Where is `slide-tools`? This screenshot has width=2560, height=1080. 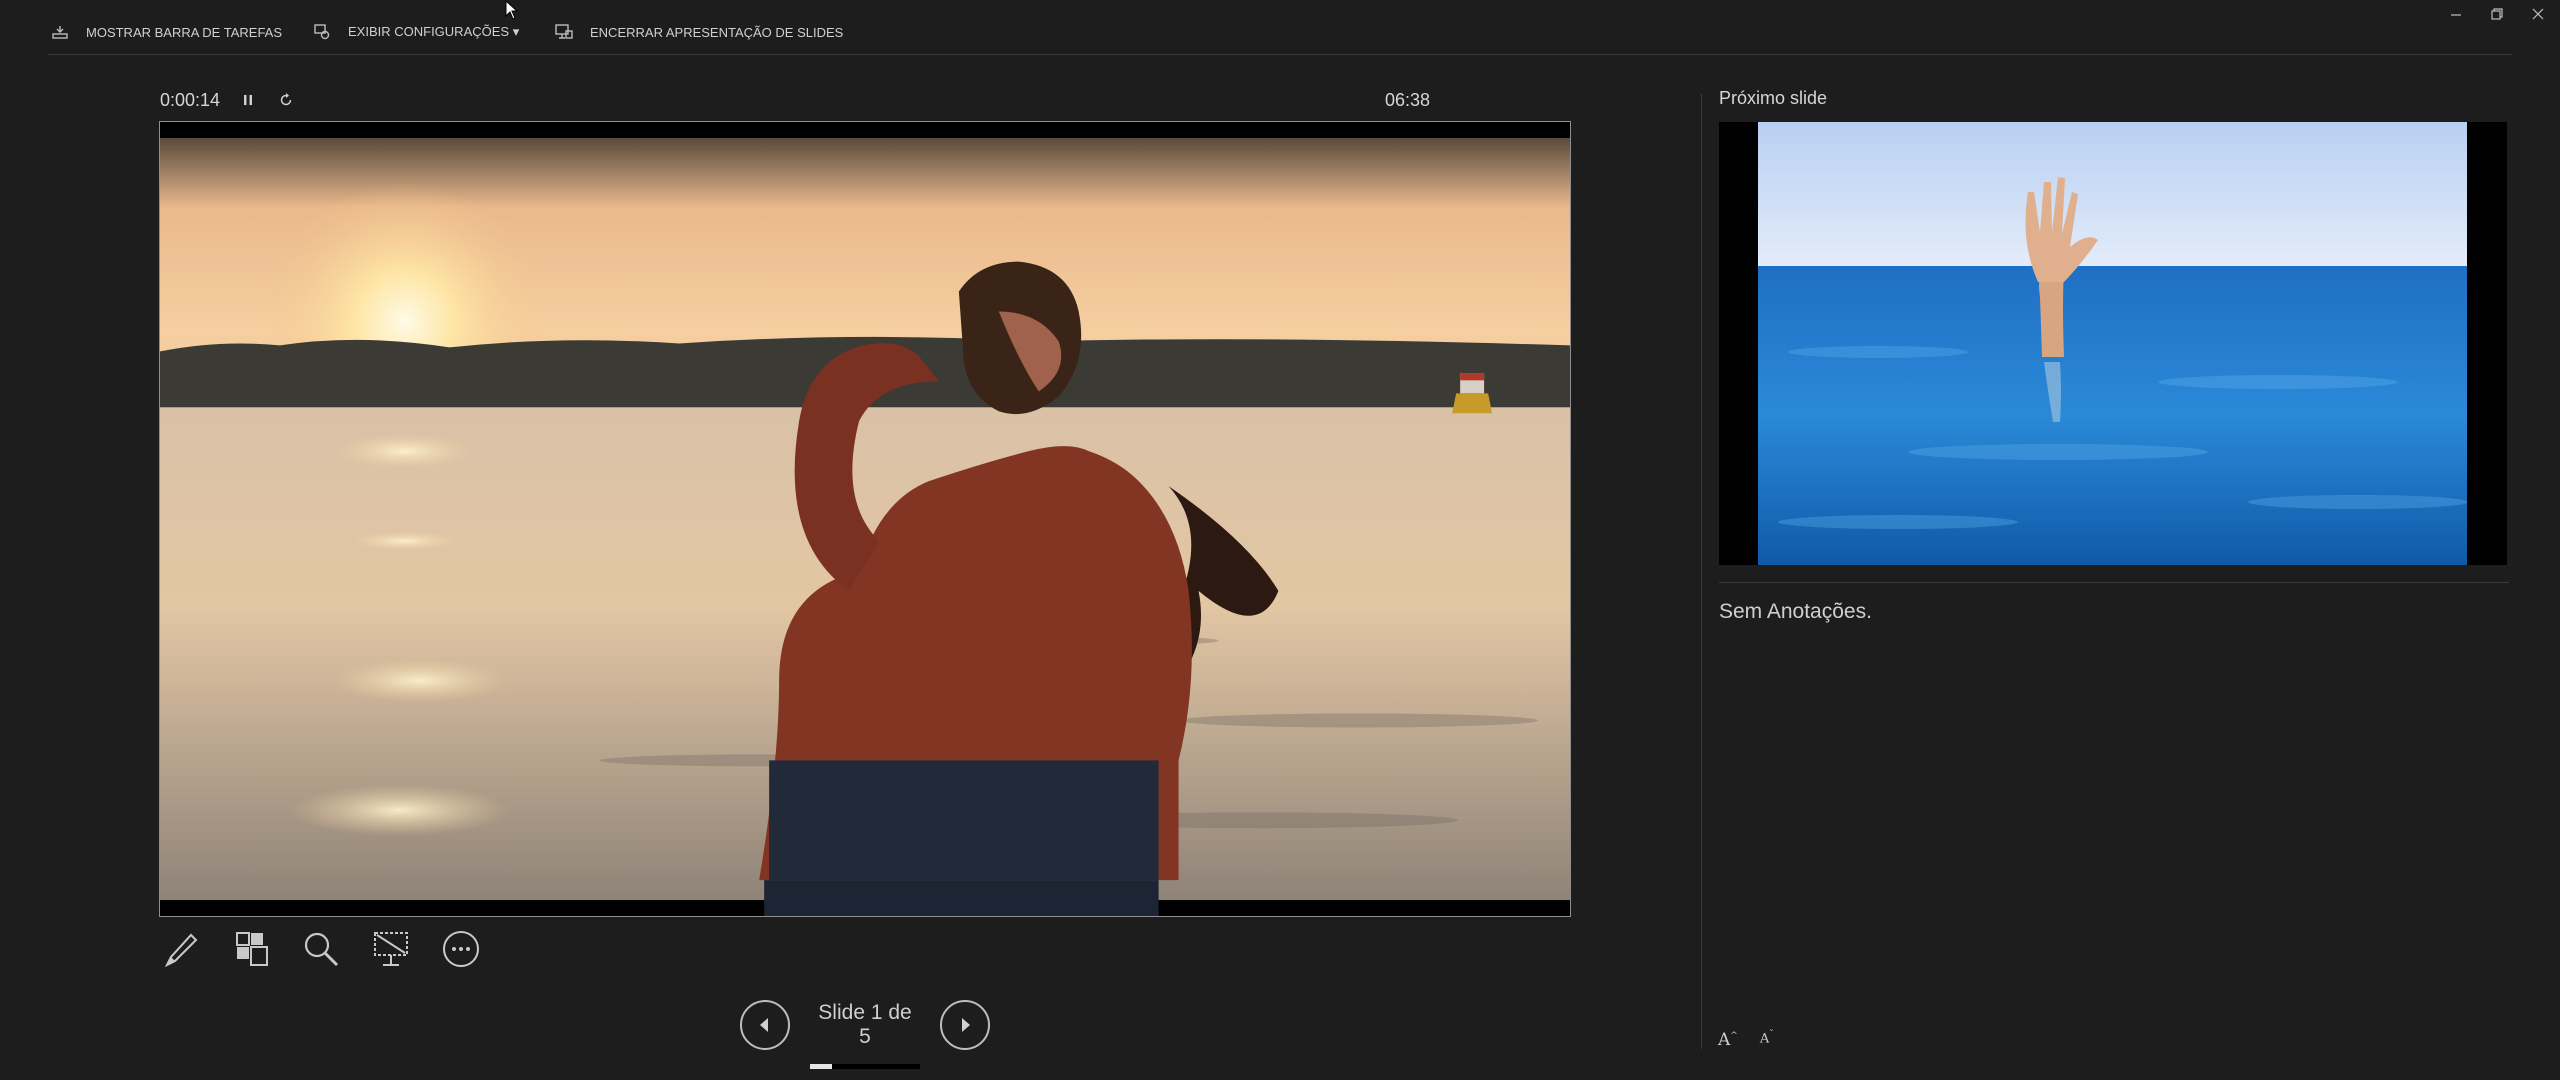 slide-tools is located at coordinates (321, 949).